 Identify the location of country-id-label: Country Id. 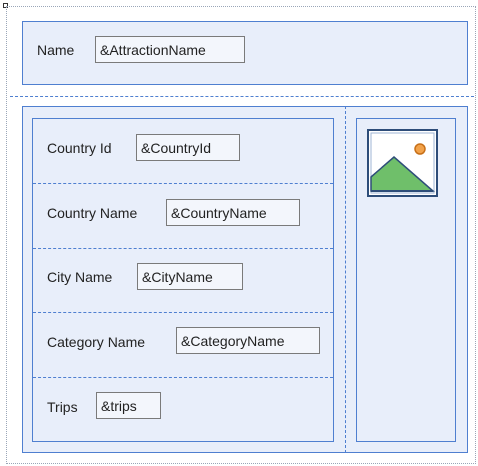
(79, 148).